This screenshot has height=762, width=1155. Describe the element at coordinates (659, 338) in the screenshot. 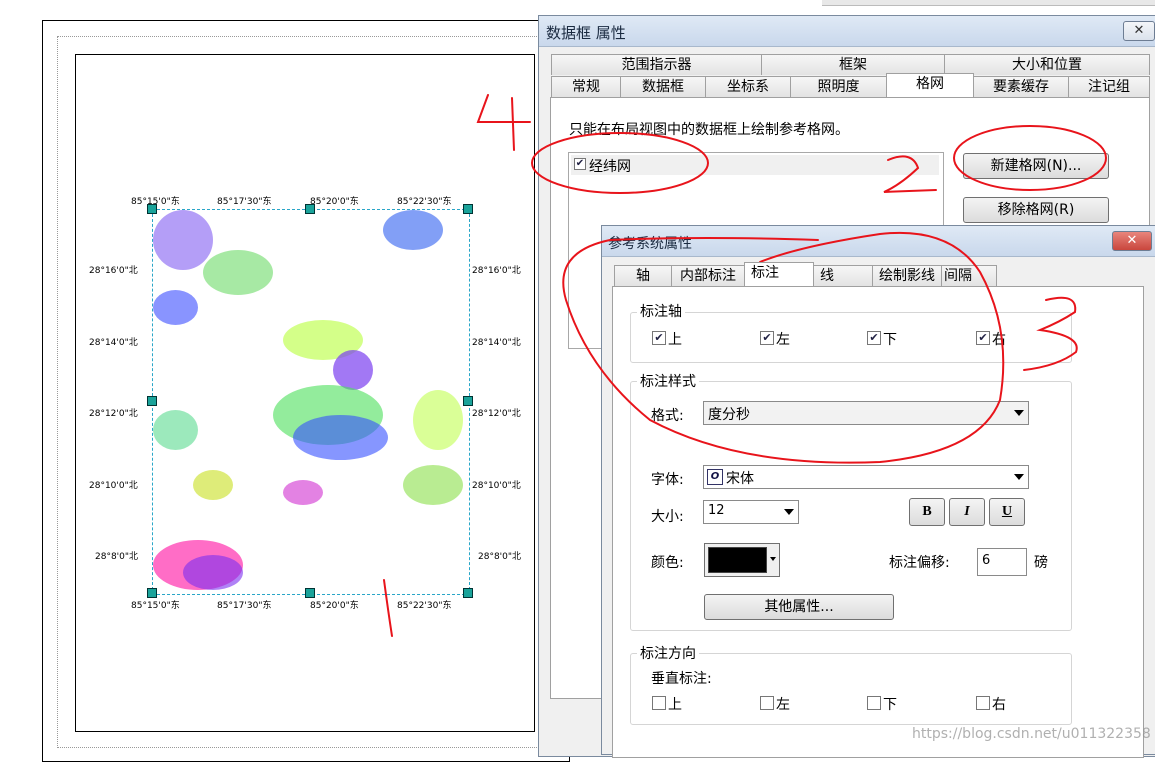

I see `axis-top-checkbox: ✔` at that location.